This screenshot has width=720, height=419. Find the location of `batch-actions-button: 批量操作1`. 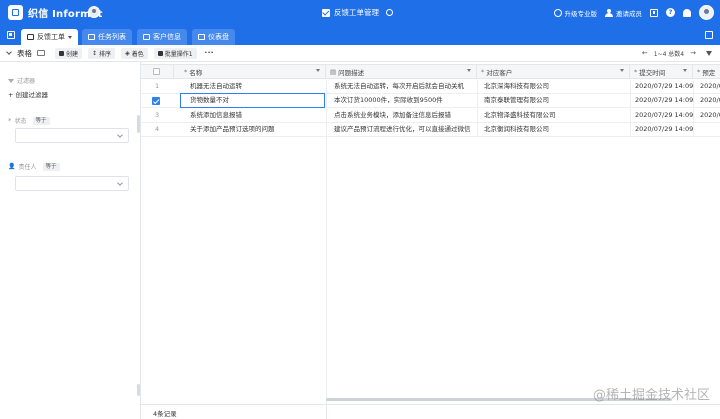

batch-actions-button: 批量操作1 is located at coordinates (175, 53).